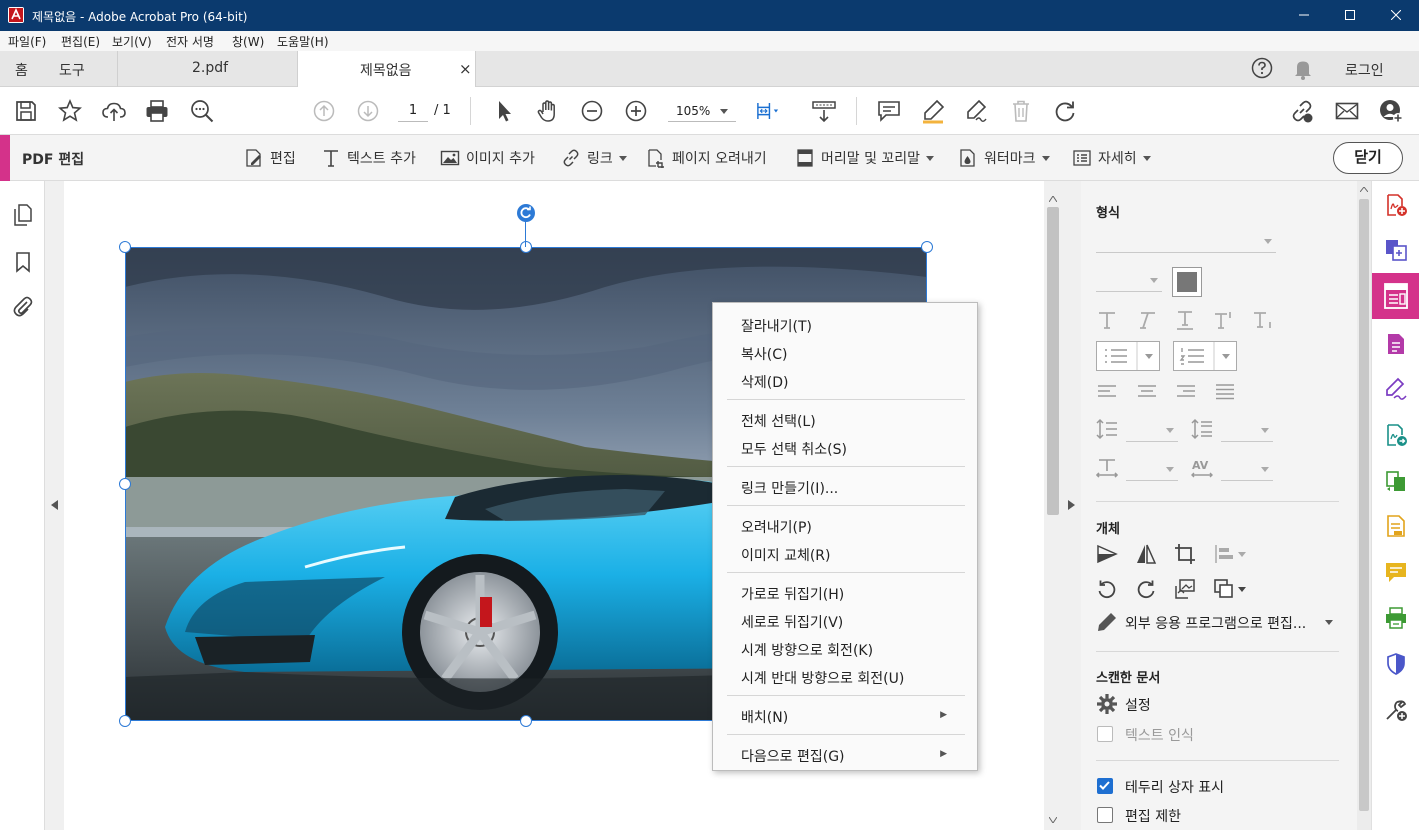 The image size is (1419, 830). I want to click on highlight-pen-icon, so click(933, 111).